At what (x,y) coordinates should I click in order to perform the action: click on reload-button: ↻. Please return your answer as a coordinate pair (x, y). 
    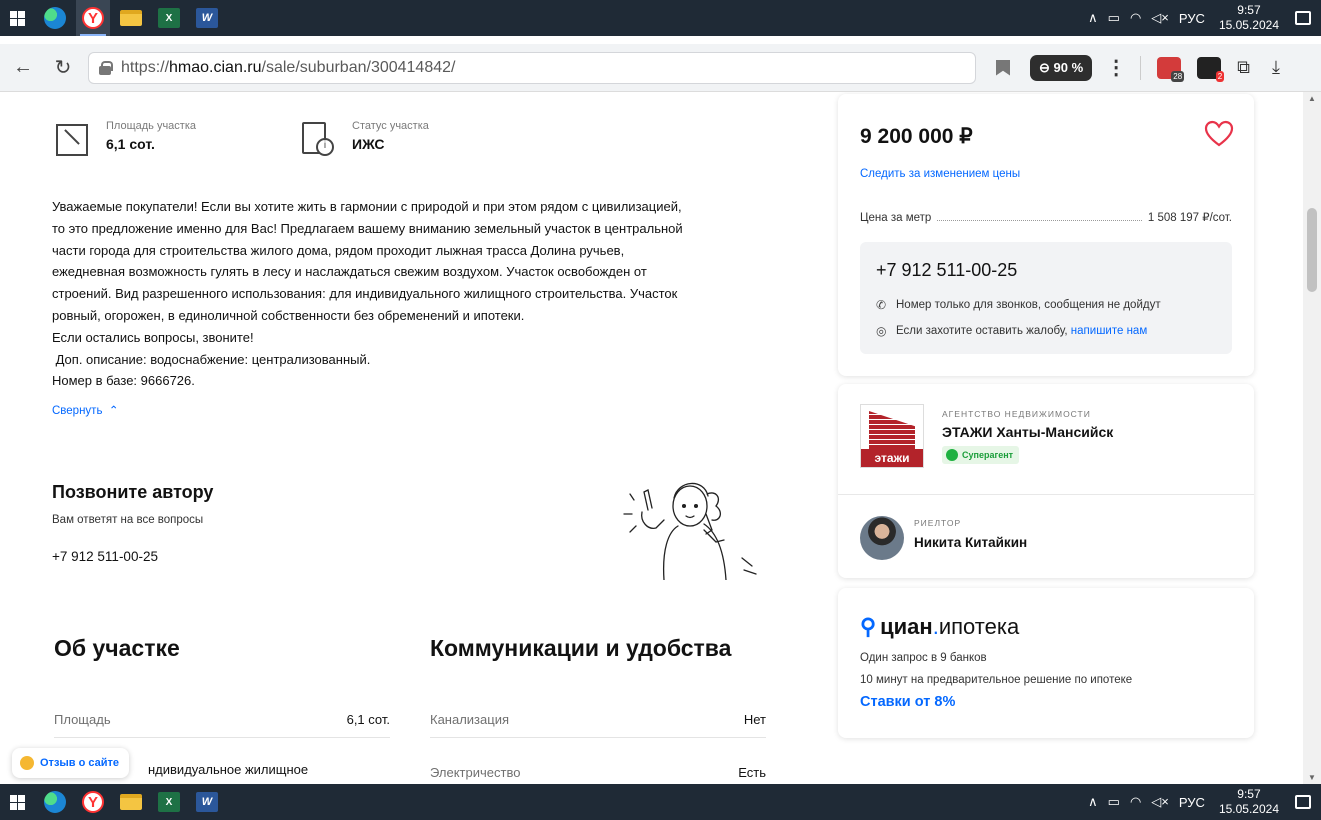
    Looking at the image, I should click on (63, 68).